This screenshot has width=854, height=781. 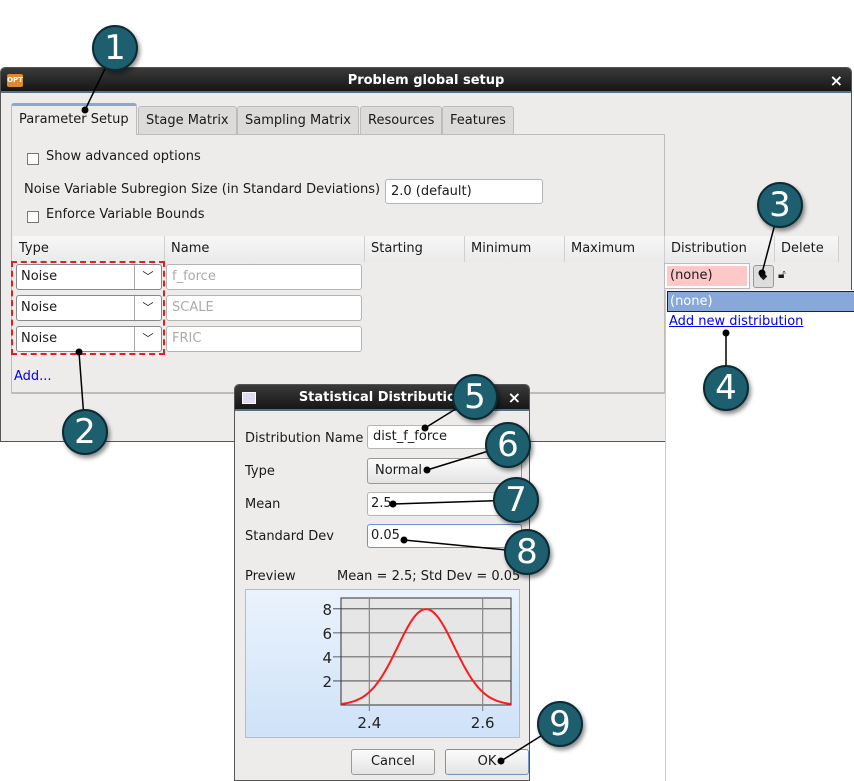 What do you see at coordinates (478, 120) in the screenshot?
I see `tab-features: Features` at bounding box center [478, 120].